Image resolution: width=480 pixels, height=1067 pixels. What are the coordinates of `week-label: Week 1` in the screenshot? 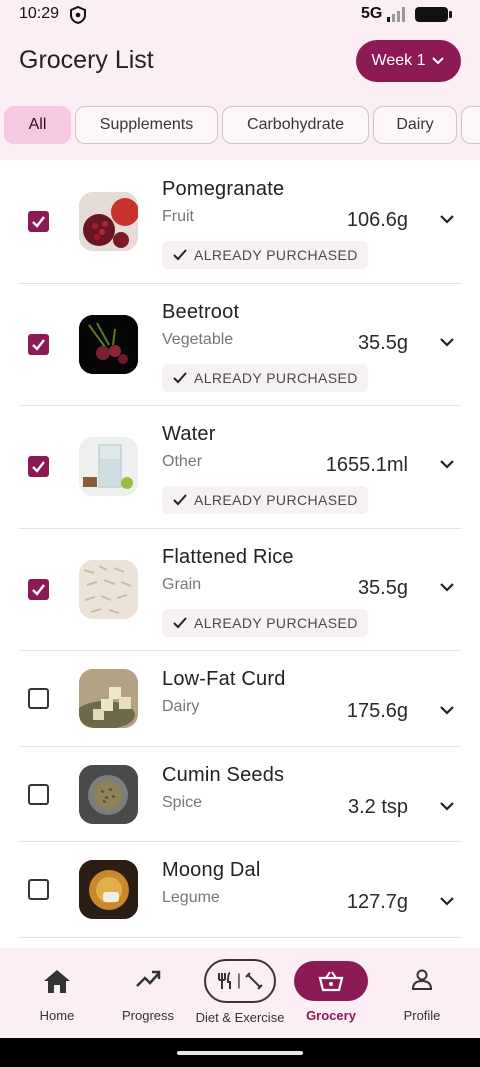 It's located at (398, 60).